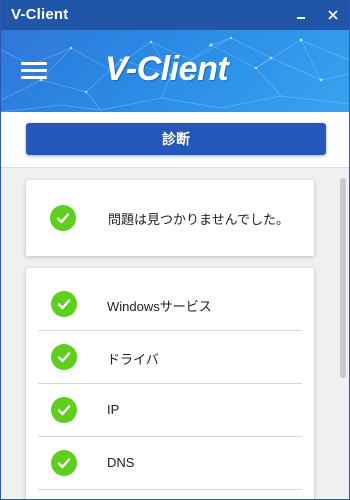 Image resolution: width=350 pixels, height=500 pixels. I want to click on window-title: V-Client, so click(40, 14).